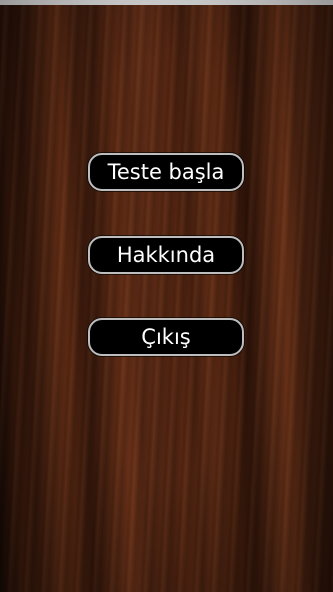  Describe the element at coordinates (166, 255) in the screenshot. I see `about-button: Hakkında` at that location.